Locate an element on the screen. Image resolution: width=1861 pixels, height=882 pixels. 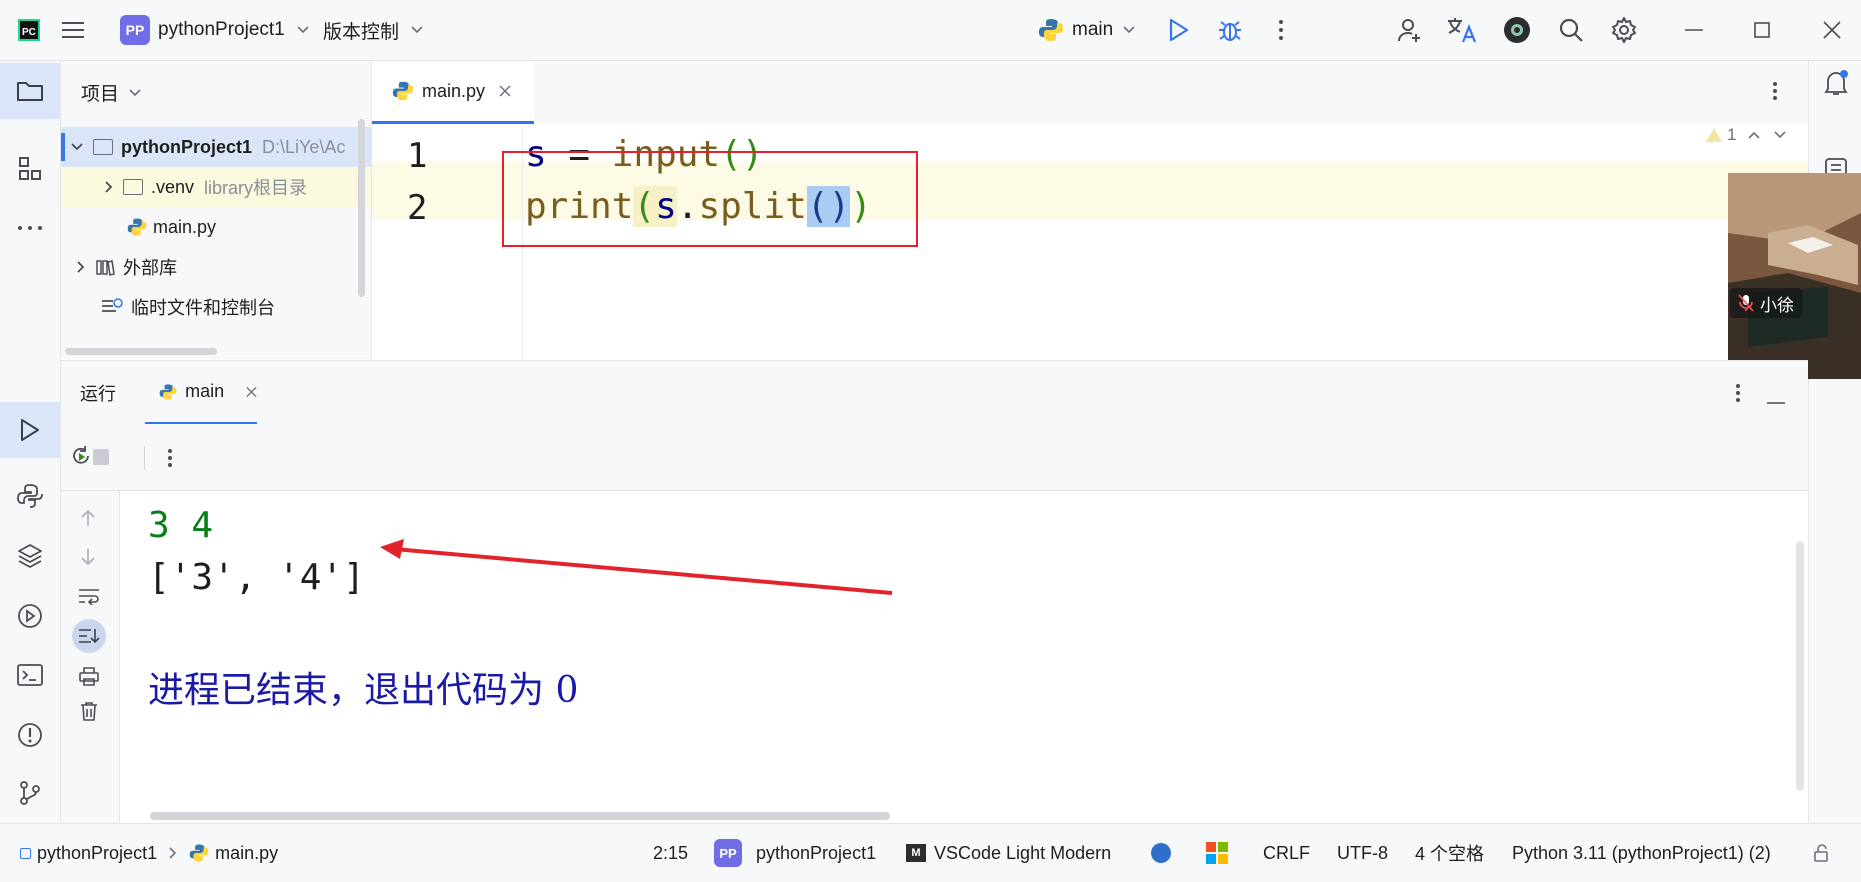
trash-icon is located at coordinates (89, 713).